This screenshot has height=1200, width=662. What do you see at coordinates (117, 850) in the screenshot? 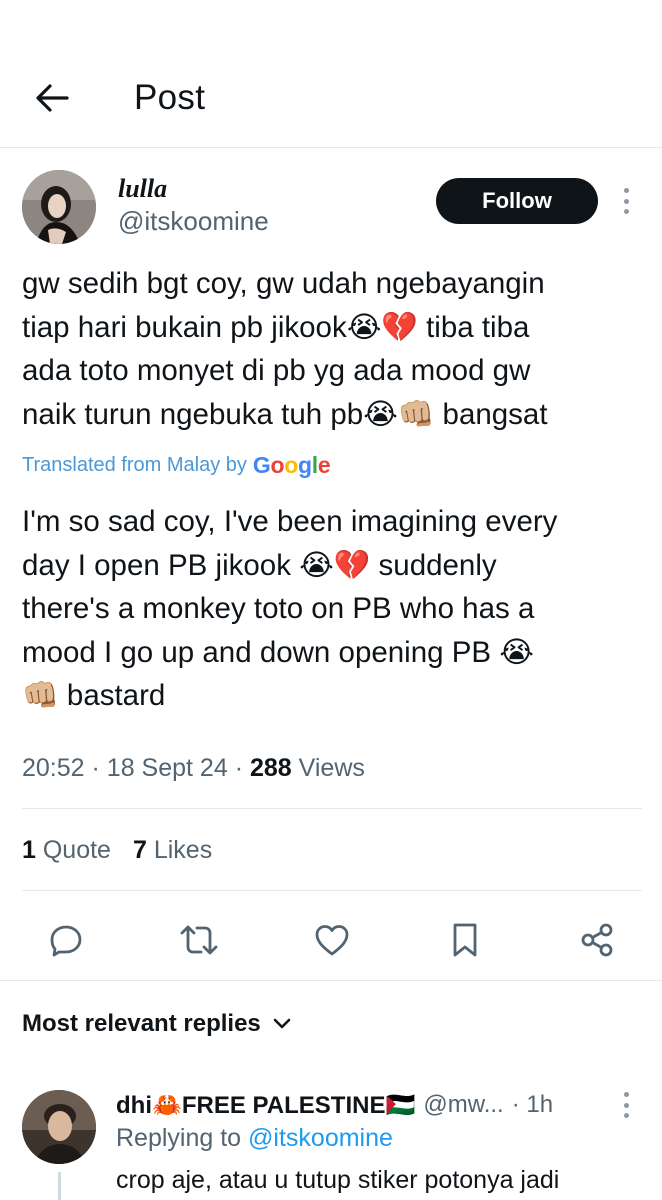
I see `post-stats: 1 Quote 7 Likes` at bounding box center [117, 850].